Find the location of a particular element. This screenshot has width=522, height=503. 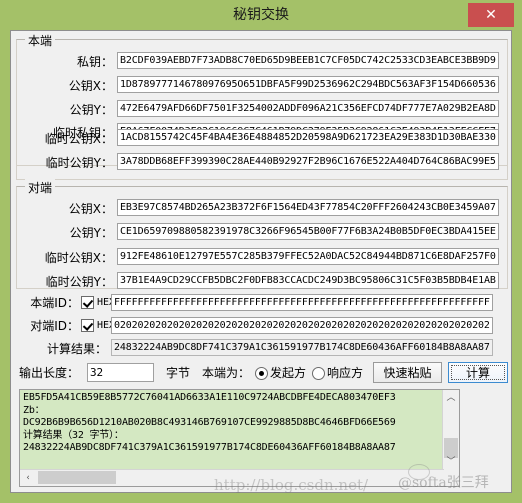

calculate-button-label: 计算 is located at coordinates (477, 373).